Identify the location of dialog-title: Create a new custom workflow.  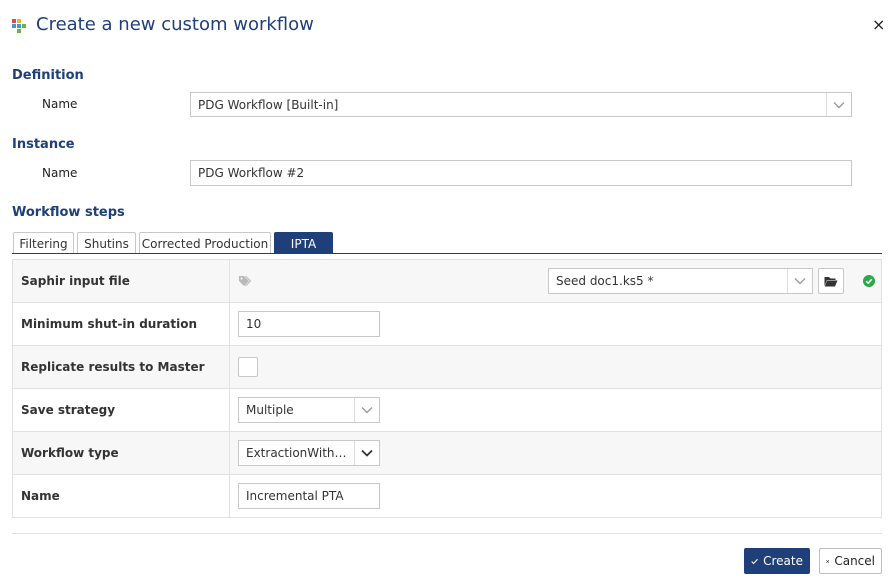
(175, 24).